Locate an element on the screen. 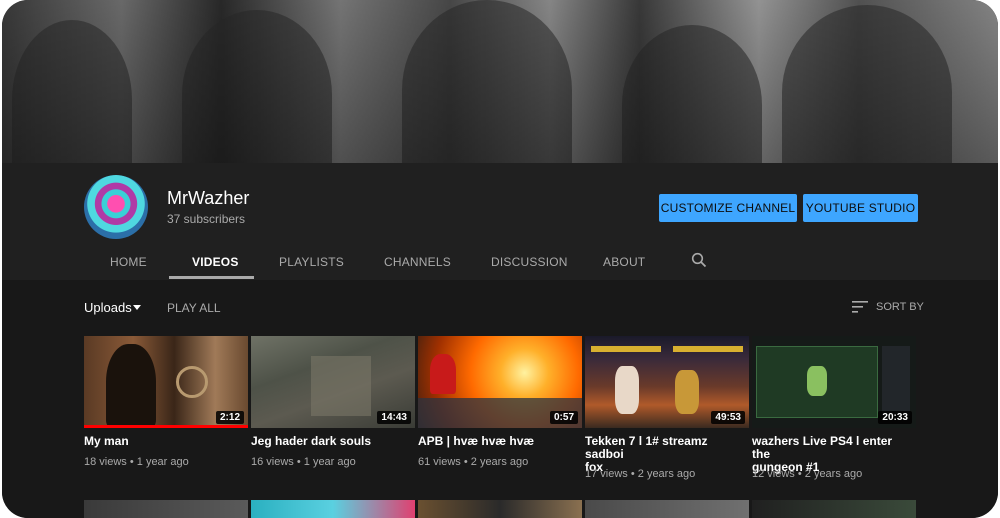 The height and width of the screenshot is (518, 1000). video-meta: 12 views • 2 years ago is located at coordinates (807, 474).